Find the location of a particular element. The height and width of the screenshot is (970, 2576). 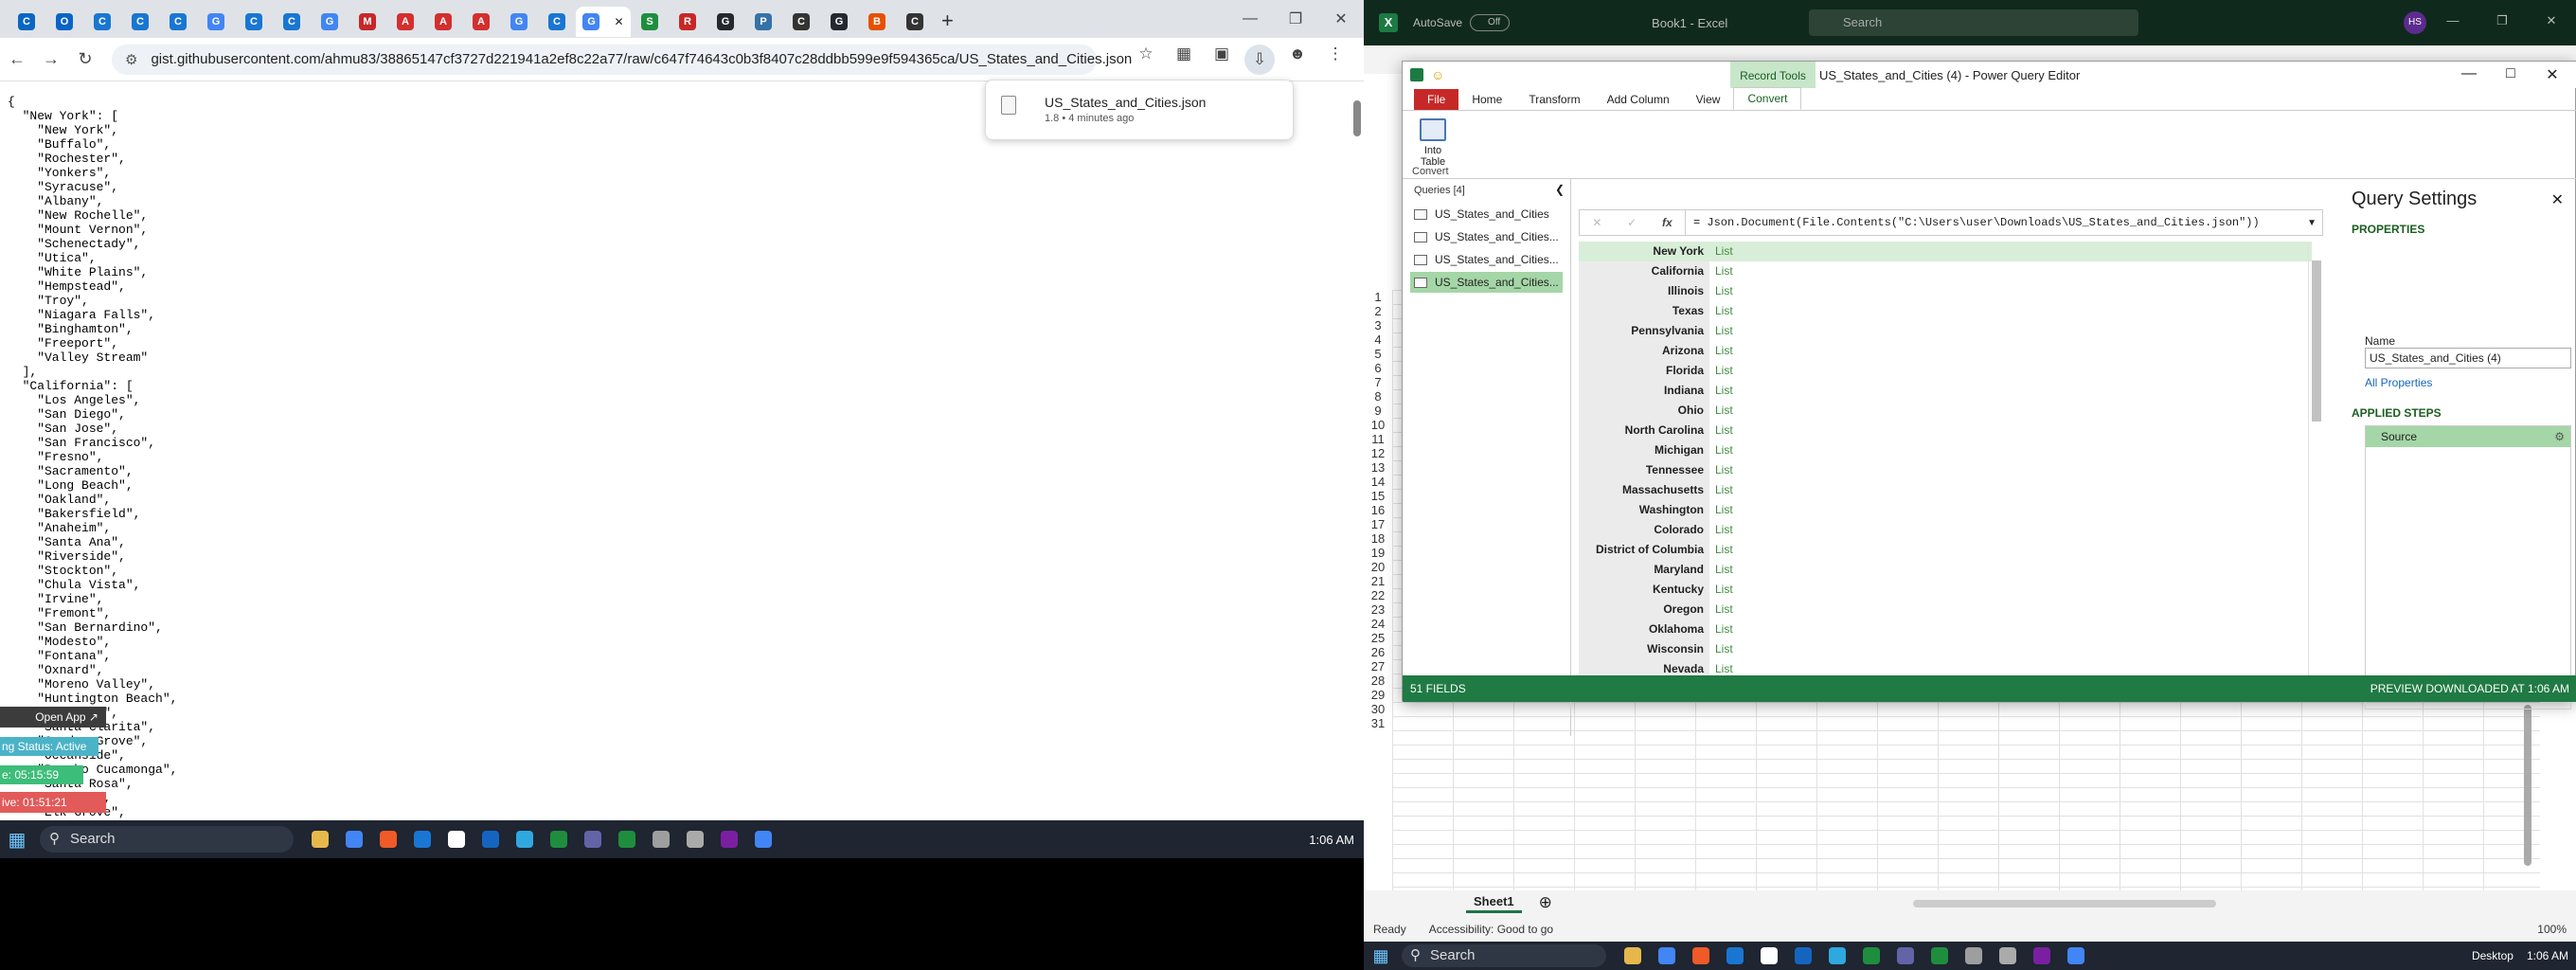

row-header: 30 is located at coordinates (1378, 709).